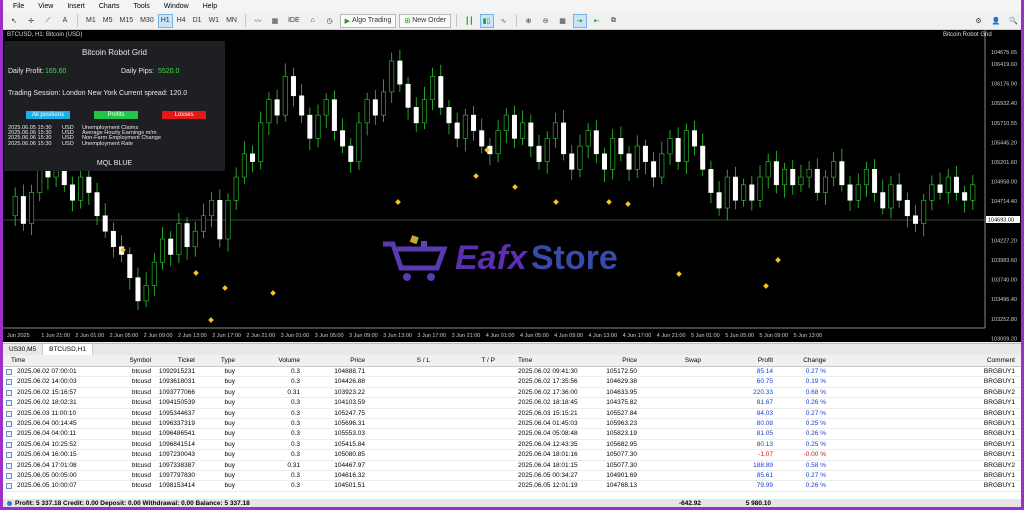 The image size is (1024, 510). Describe the element at coordinates (51, 360) in the screenshot. I see `header-time: Time` at that location.